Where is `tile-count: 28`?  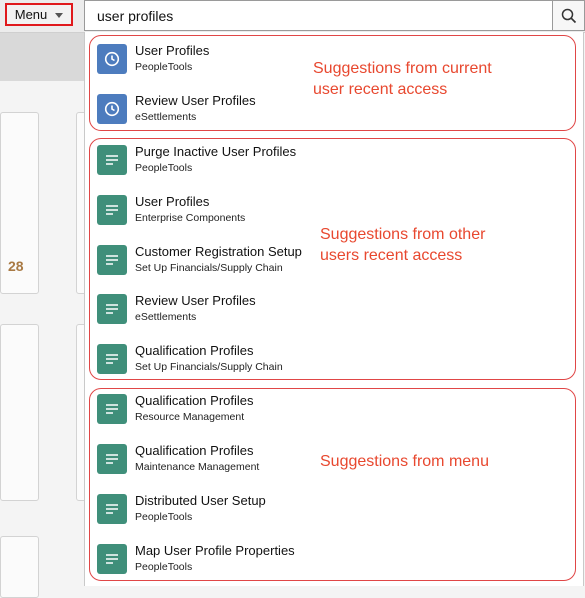
tile-count: 28 is located at coordinates (16, 266).